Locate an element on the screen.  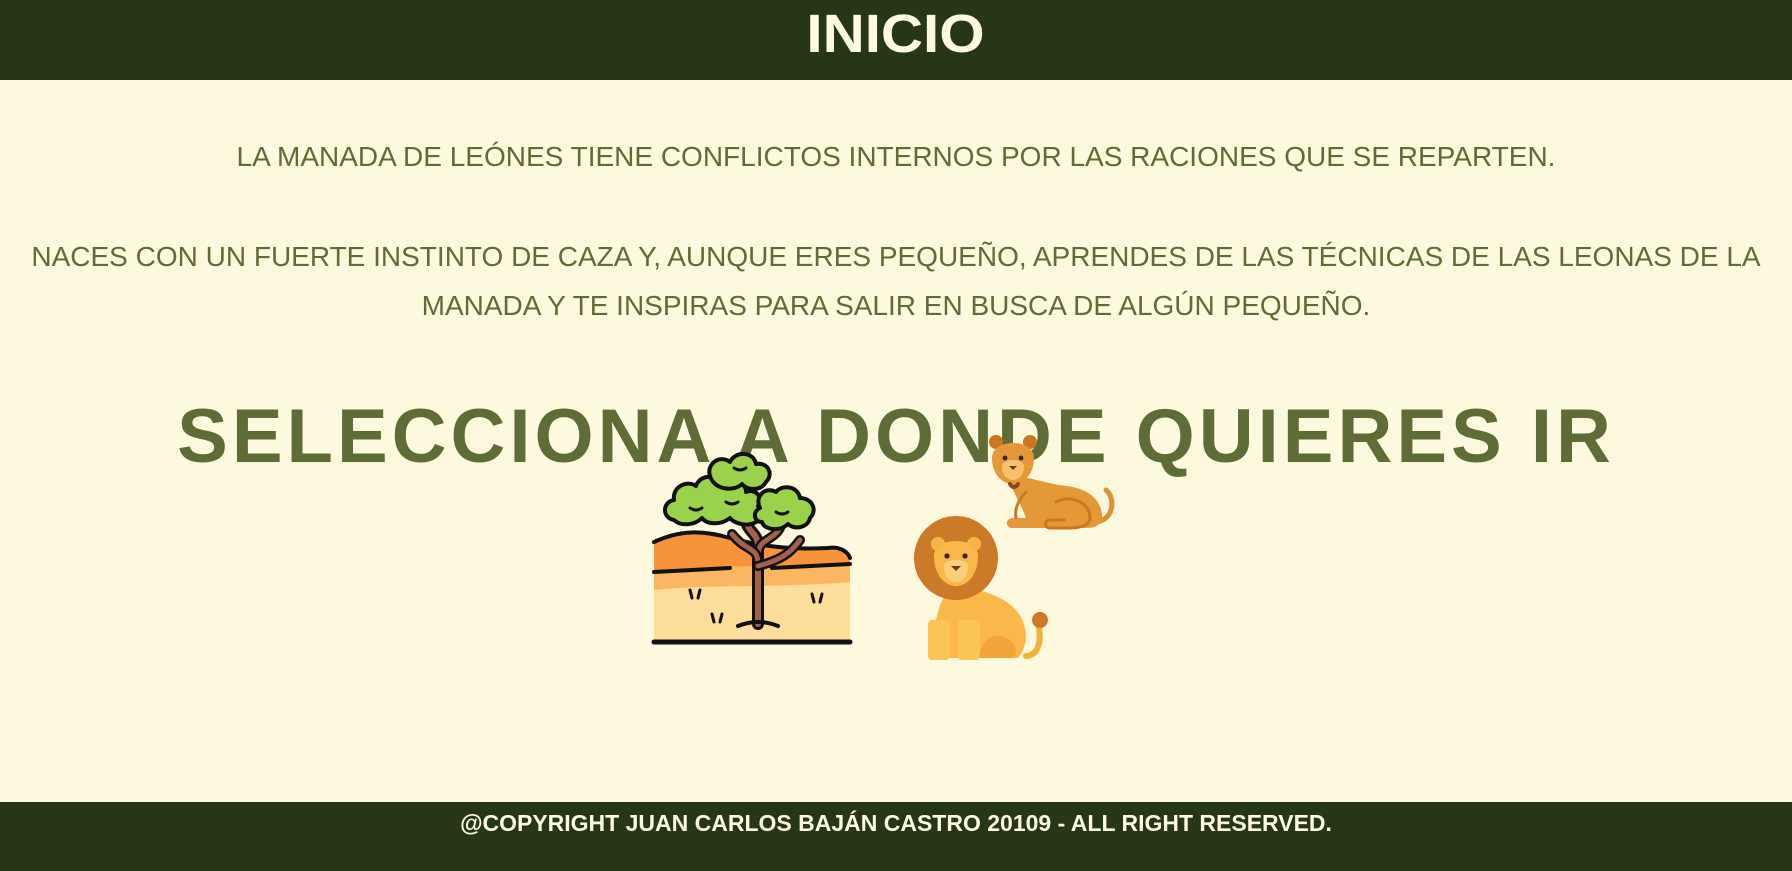
page-header: INICIO is located at coordinates (896, 40).